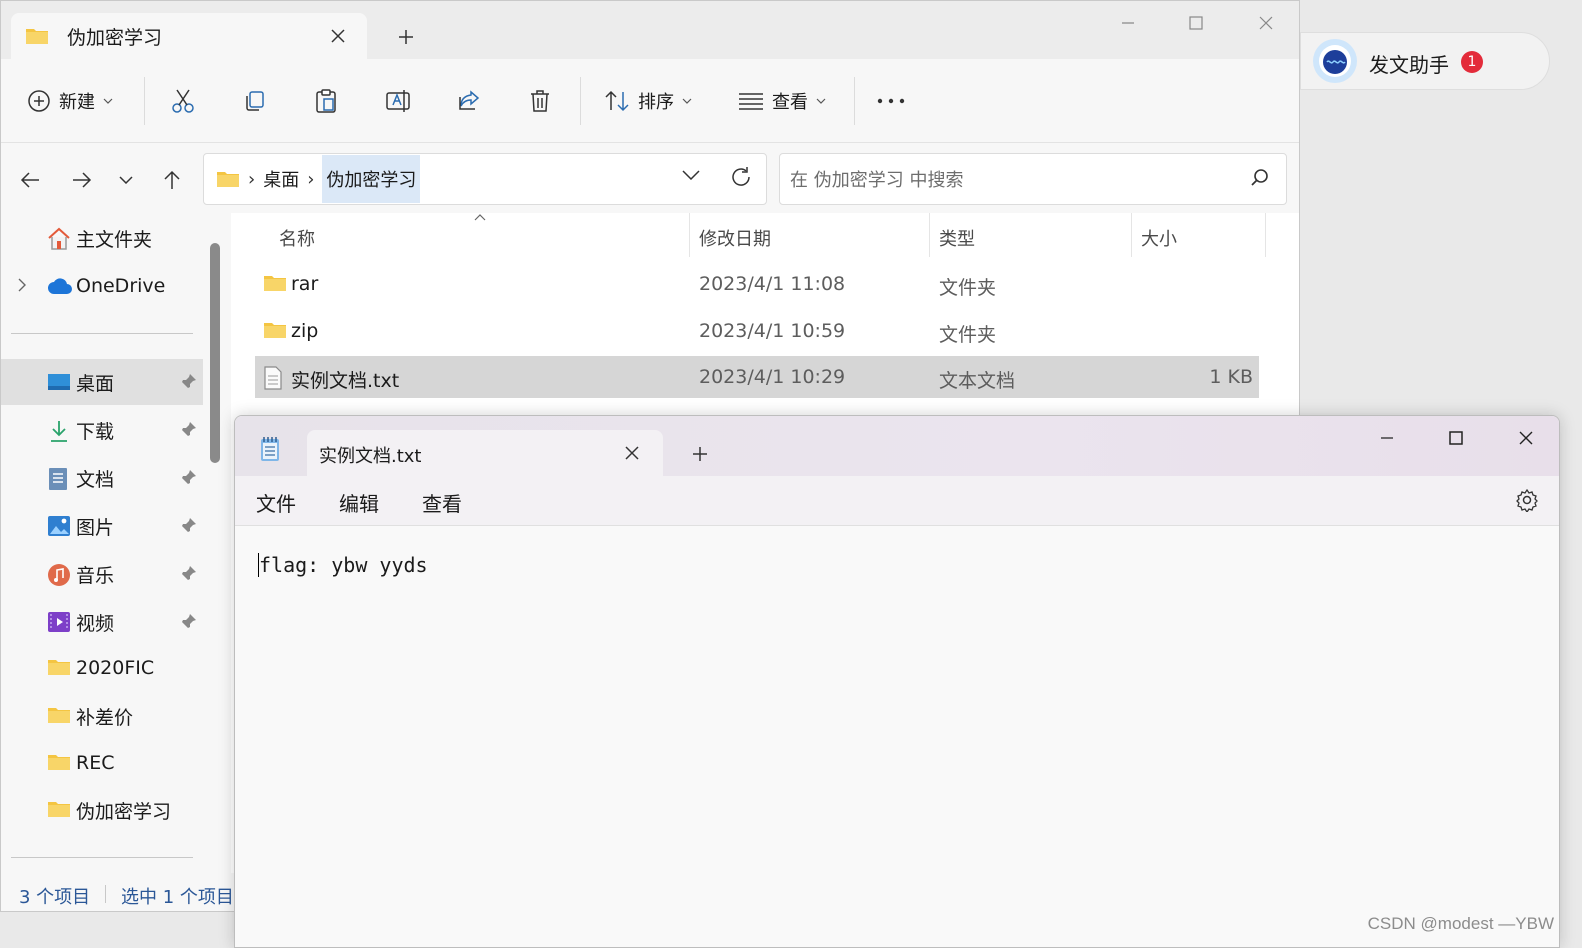 This screenshot has height=948, width=1582. Describe the element at coordinates (469, 101) in the screenshot. I see `share-button` at that location.